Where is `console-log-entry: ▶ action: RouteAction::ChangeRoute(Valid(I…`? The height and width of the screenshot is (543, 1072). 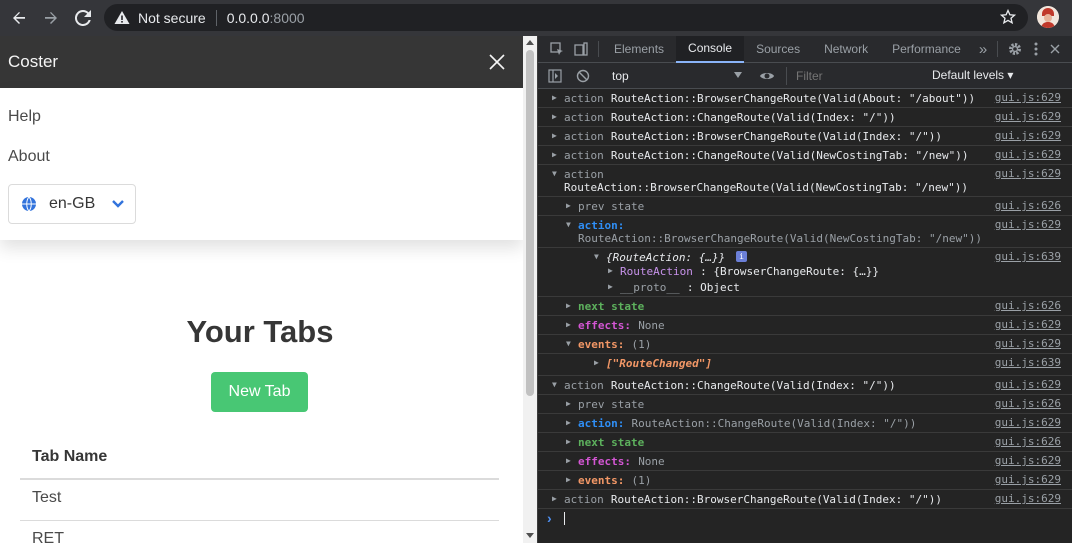 console-log-entry: ▶ action: RouteAction::ChangeRoute(Valid(I… is located at coordinates (805, 423).